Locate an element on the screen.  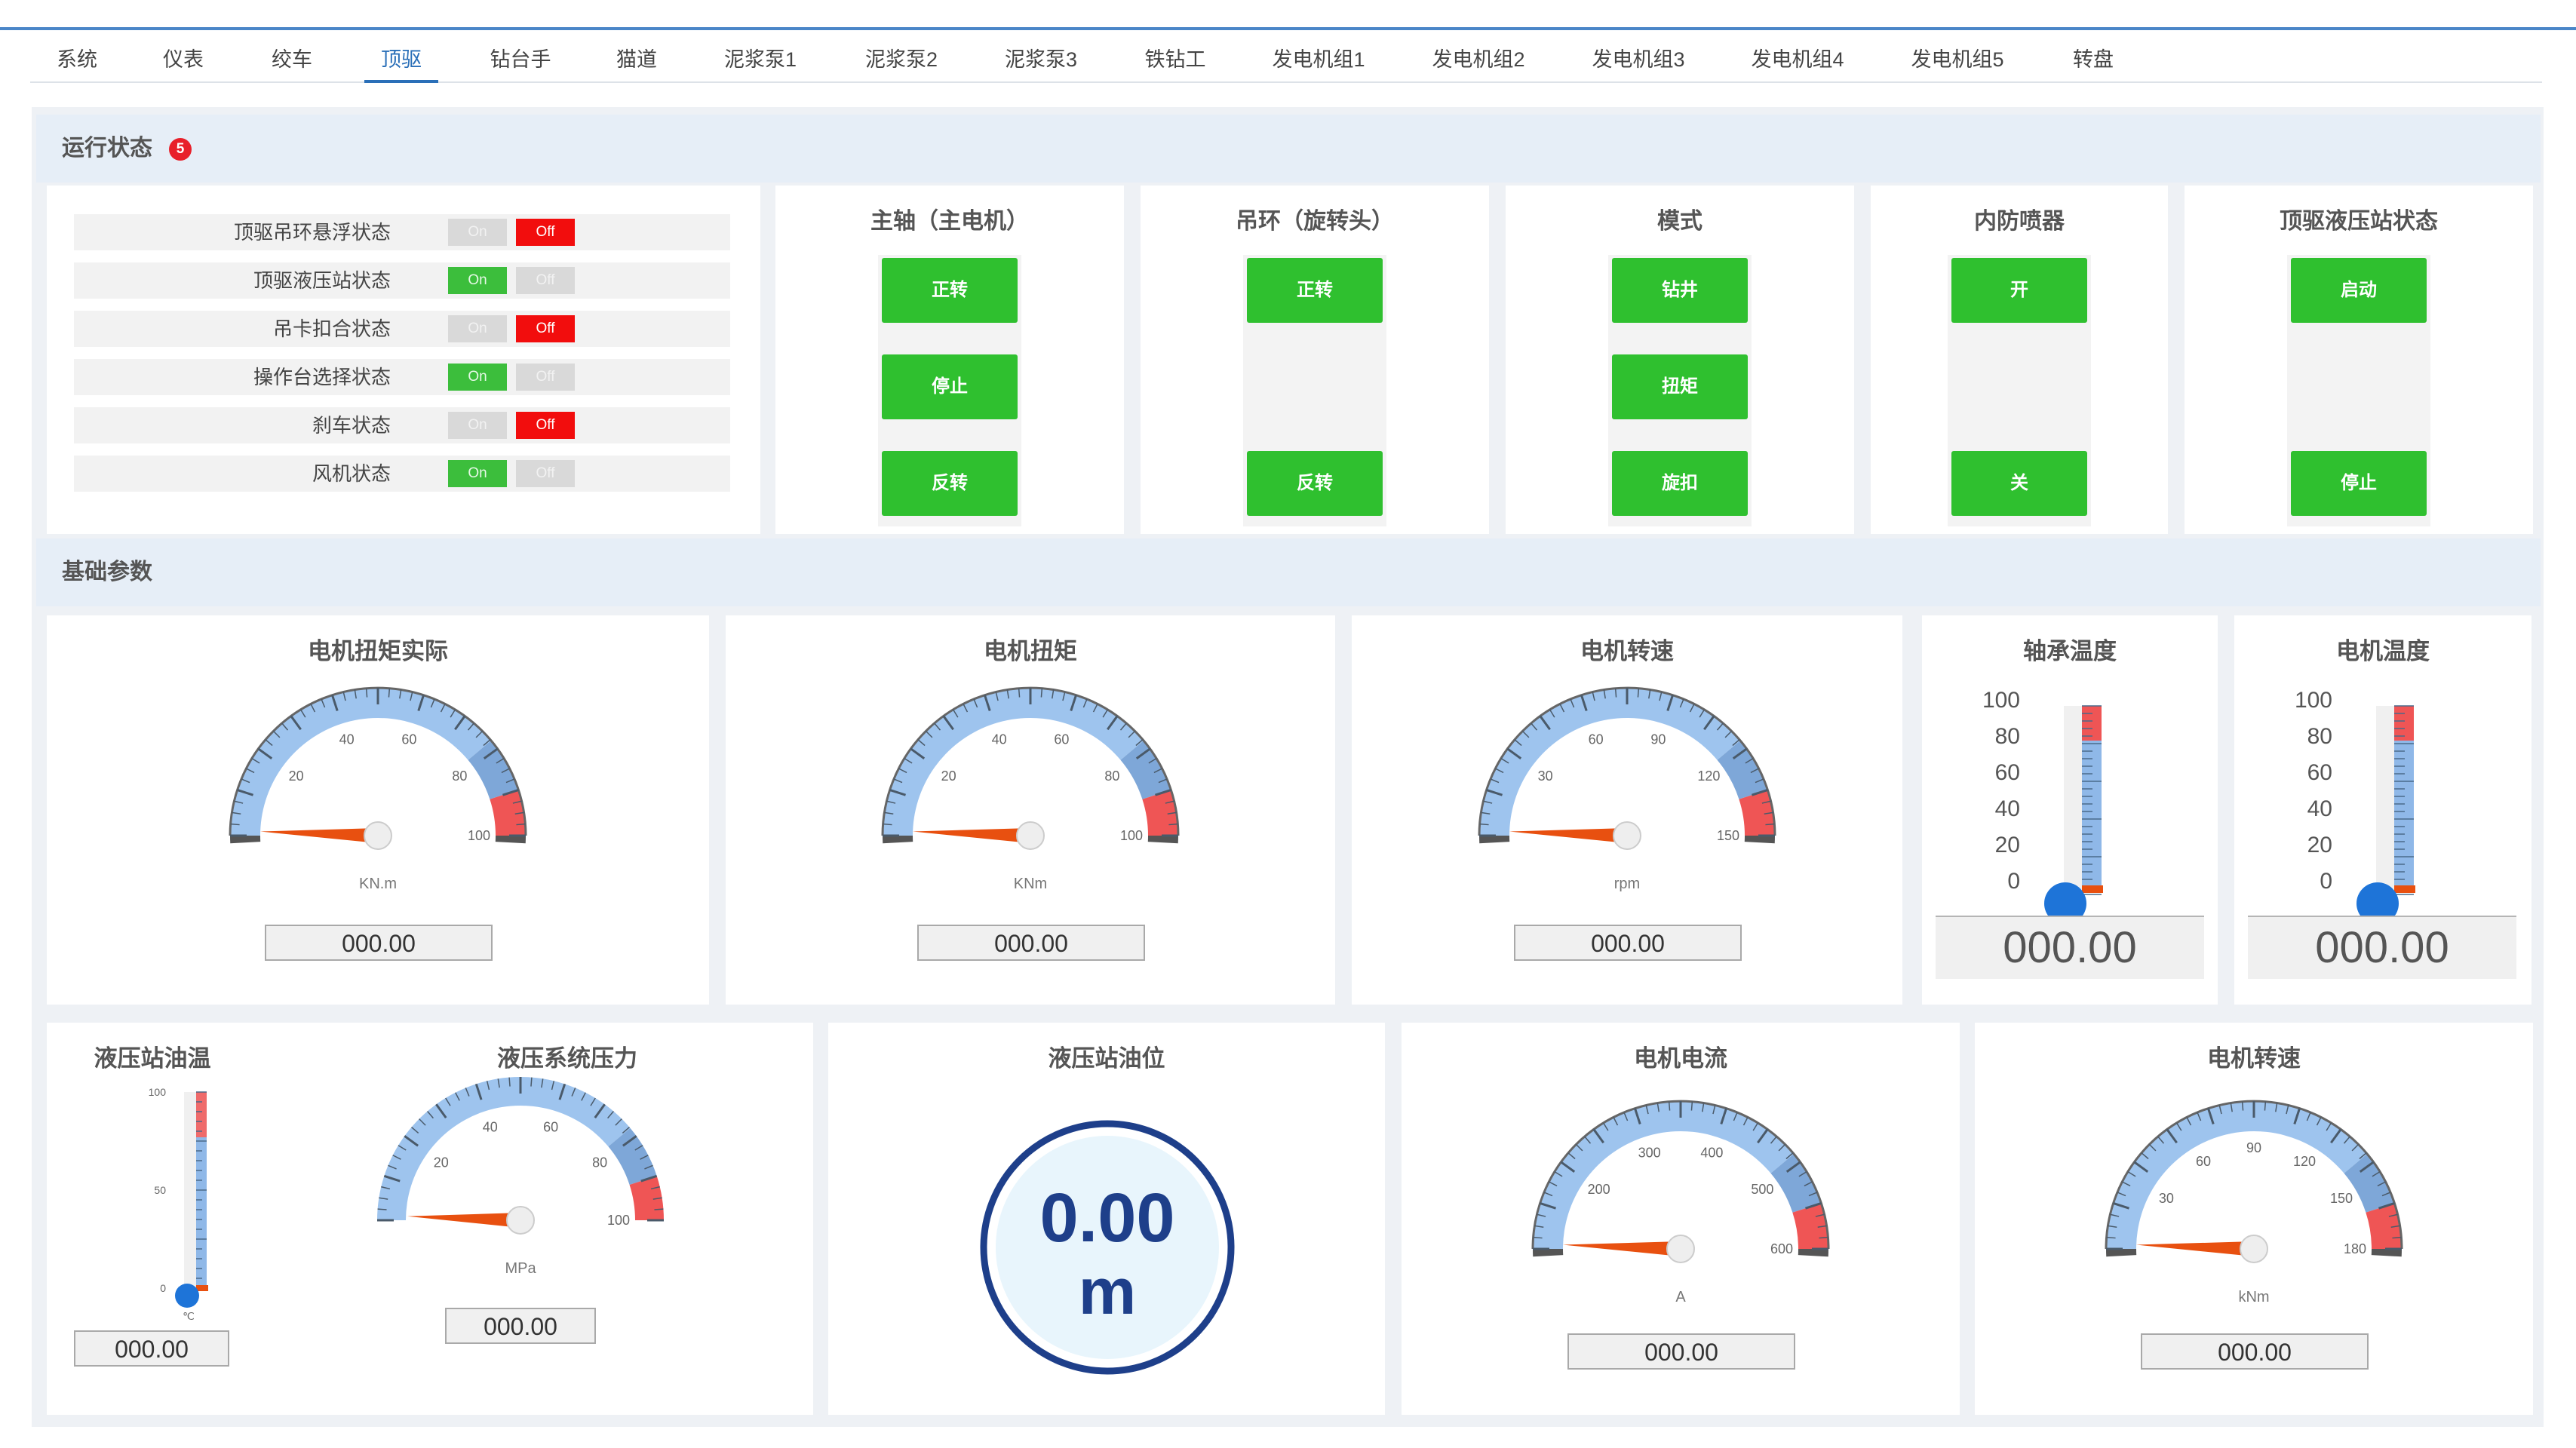
thermo-readout: 000.00 is located at coordinates (2382, 947).